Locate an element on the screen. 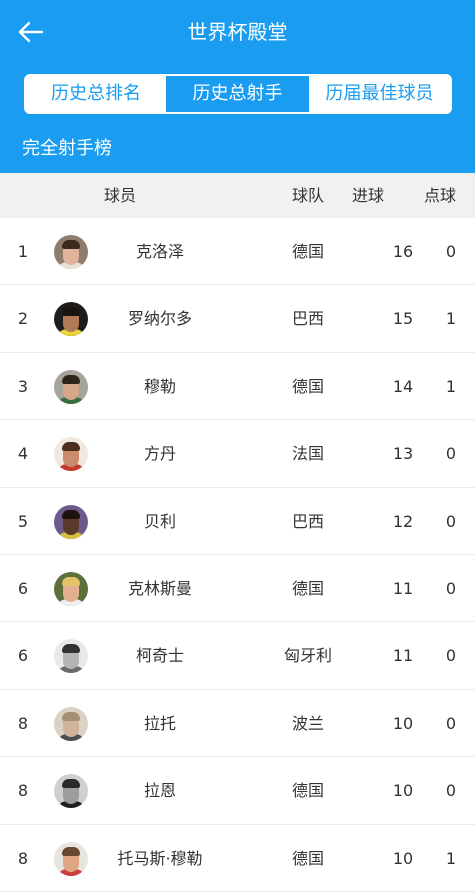 This screenshot has height=892, width=475. tab-best-players: 历届最佳球员 is located at coordinates (379, 94).